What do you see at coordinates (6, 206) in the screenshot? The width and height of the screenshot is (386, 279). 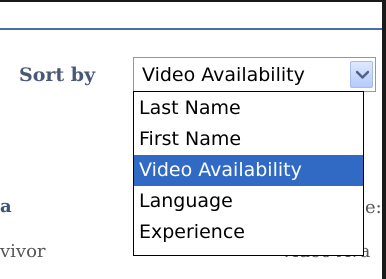 I see `background-heading-fragment: a` at bounding box center [6, 206].